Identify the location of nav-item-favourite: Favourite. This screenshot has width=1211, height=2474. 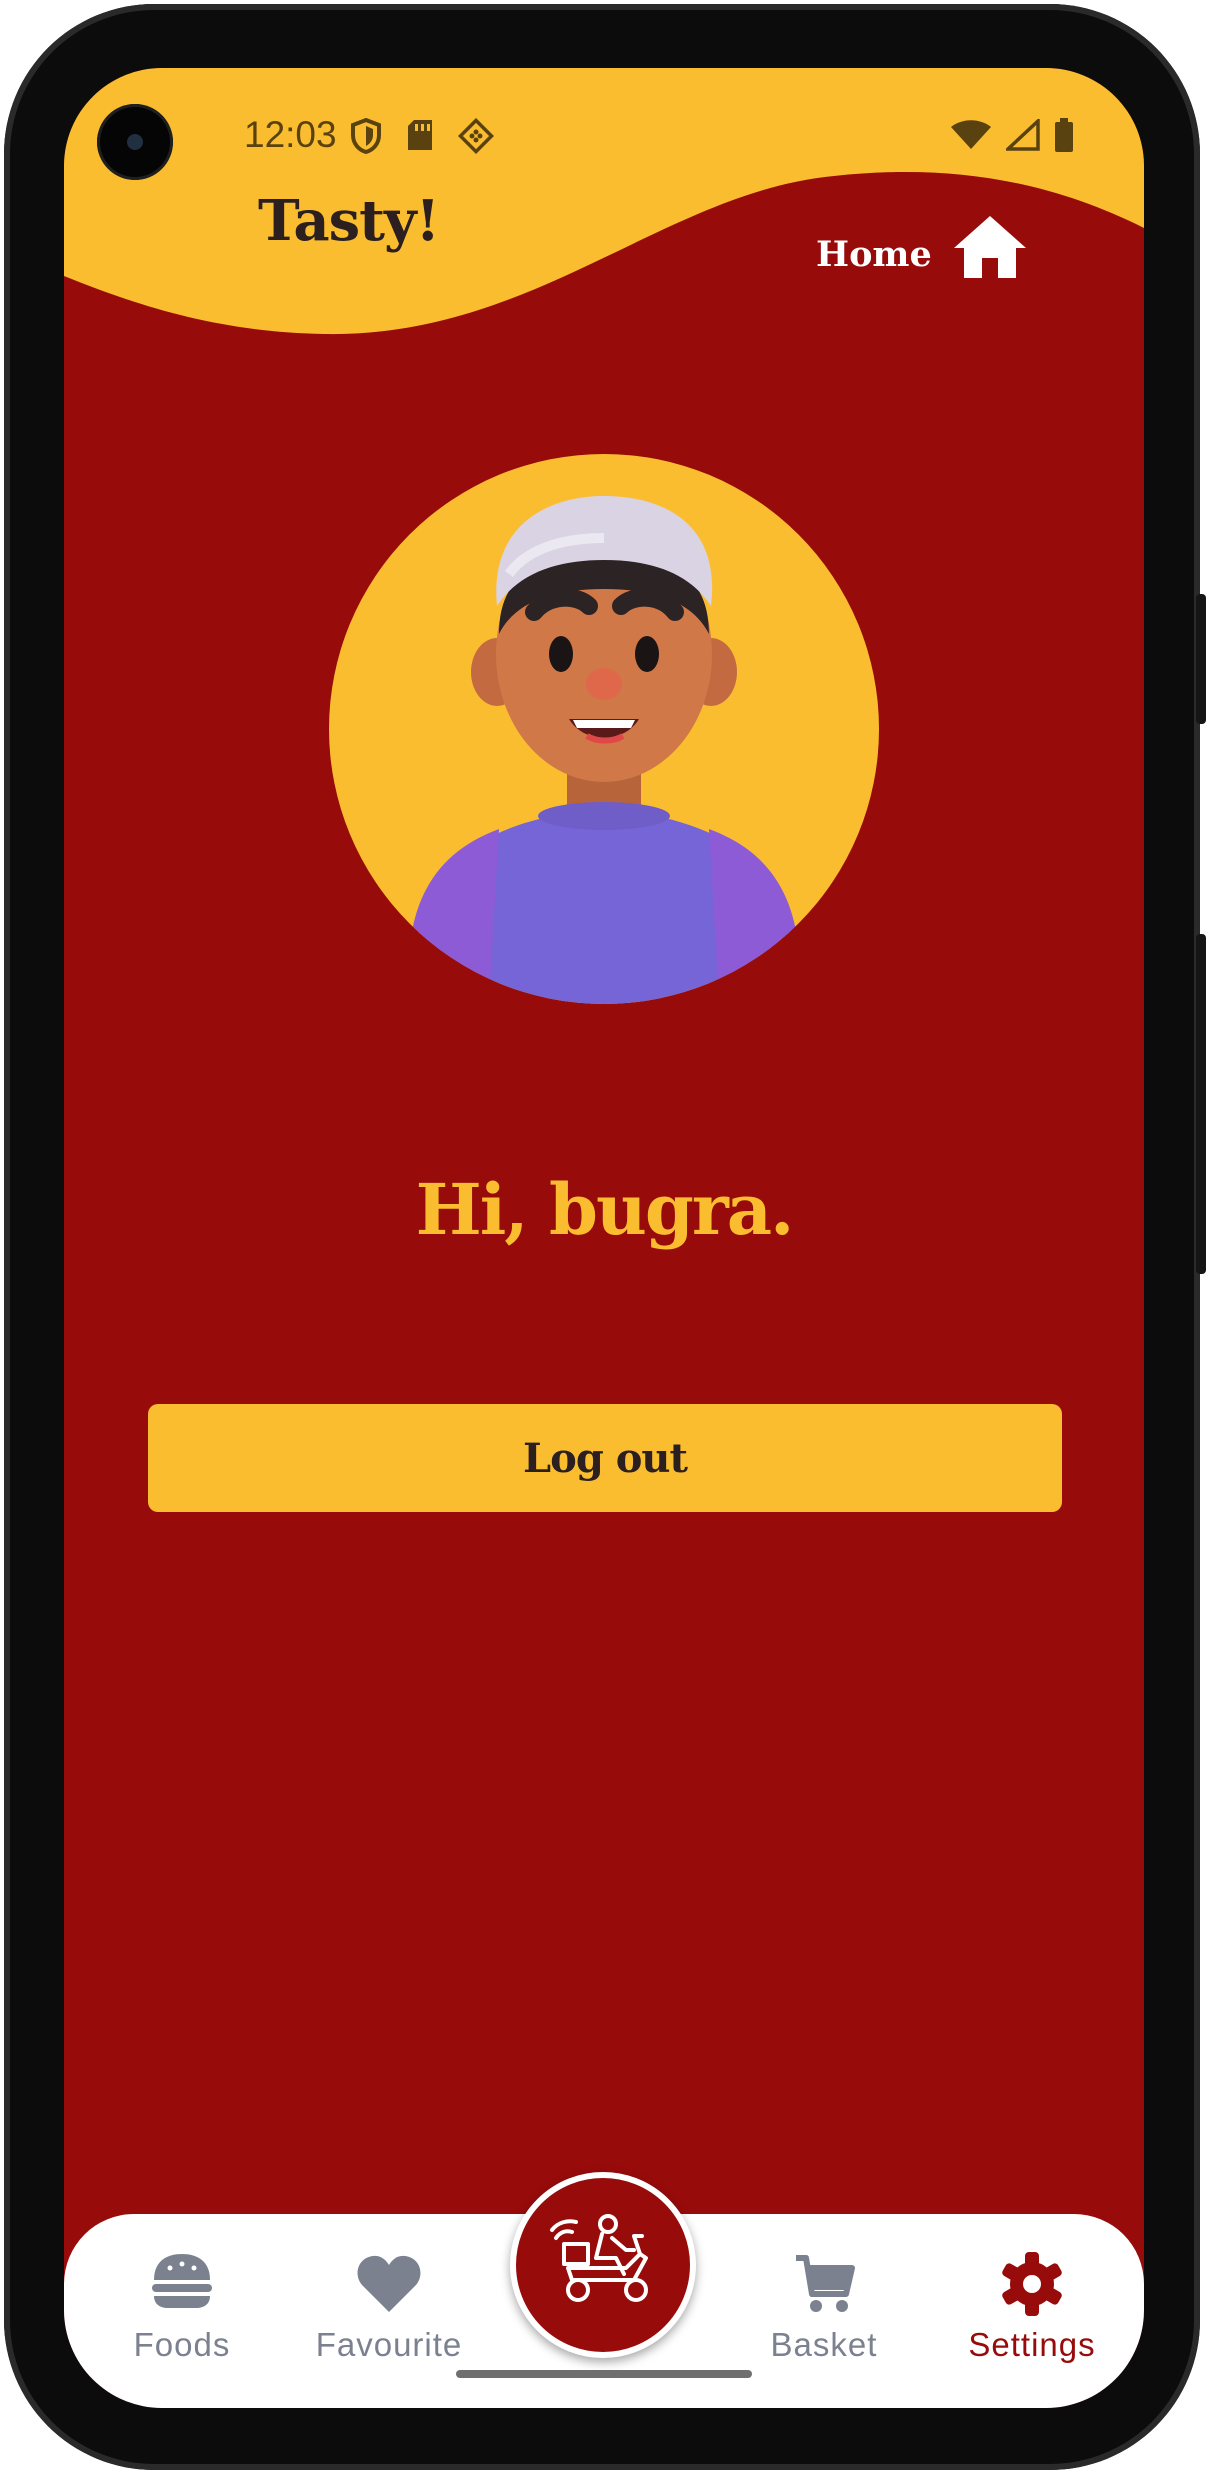
(389, 2307).